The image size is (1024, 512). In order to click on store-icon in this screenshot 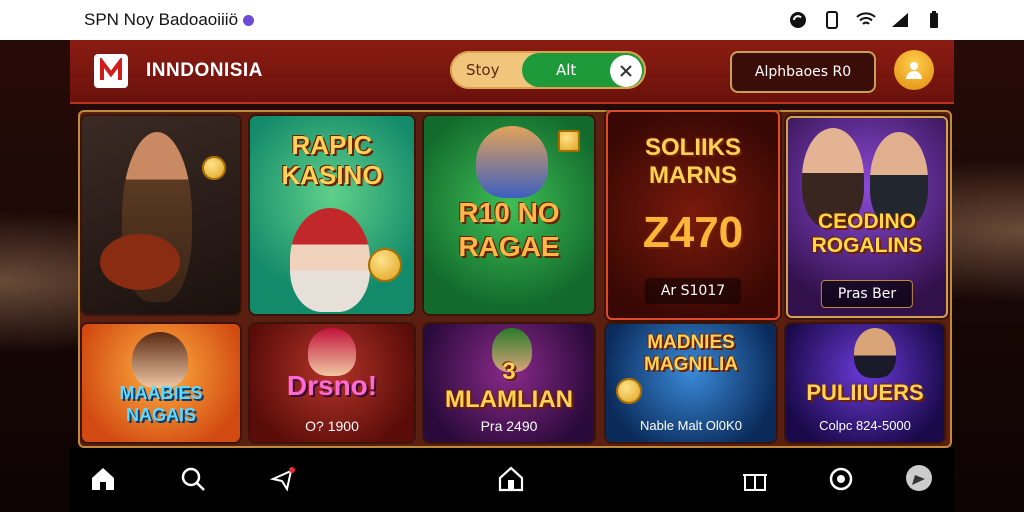, I will do `click(511, 479)`.